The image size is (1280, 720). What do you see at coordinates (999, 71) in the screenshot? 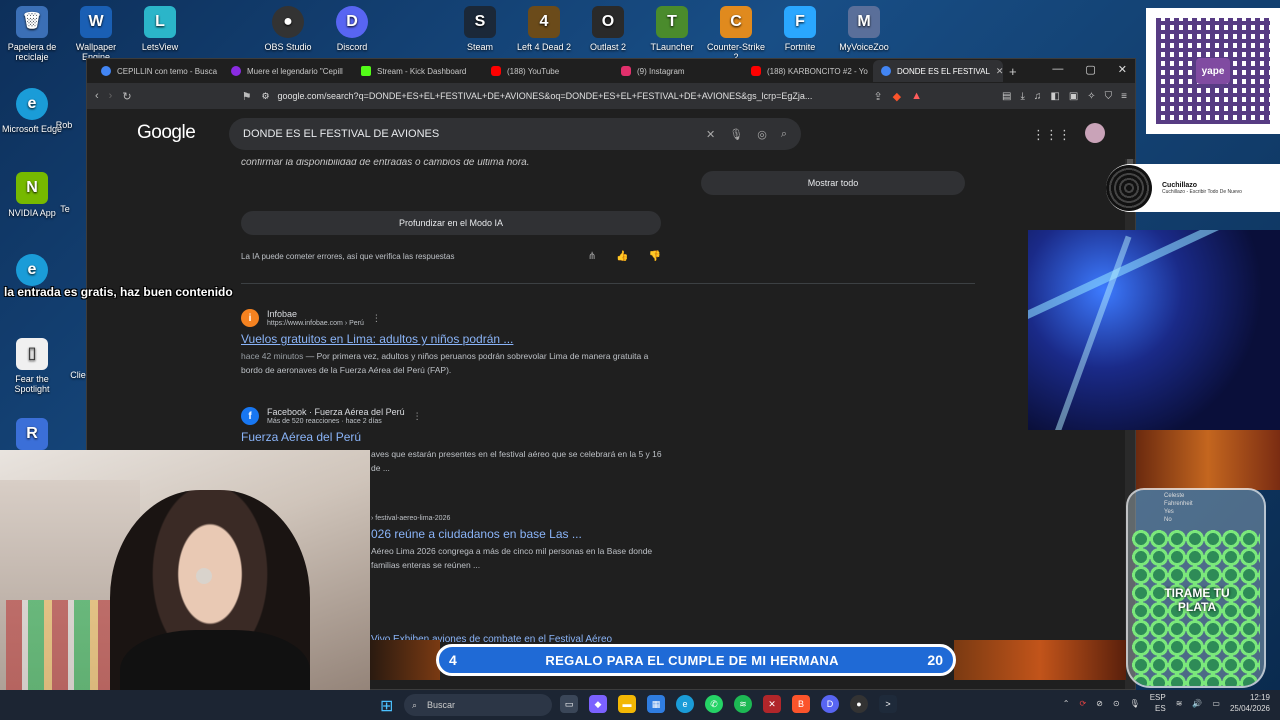
I see `close-tab-icon: ✕` at bounding box center [999, 71].